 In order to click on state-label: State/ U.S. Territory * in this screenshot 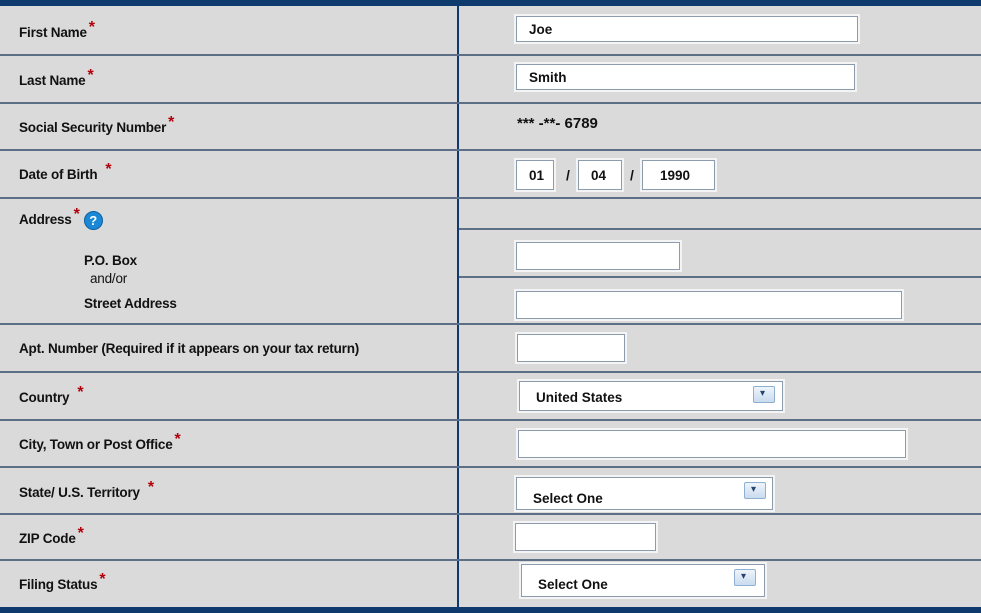, I will do `click(86, 489)`.